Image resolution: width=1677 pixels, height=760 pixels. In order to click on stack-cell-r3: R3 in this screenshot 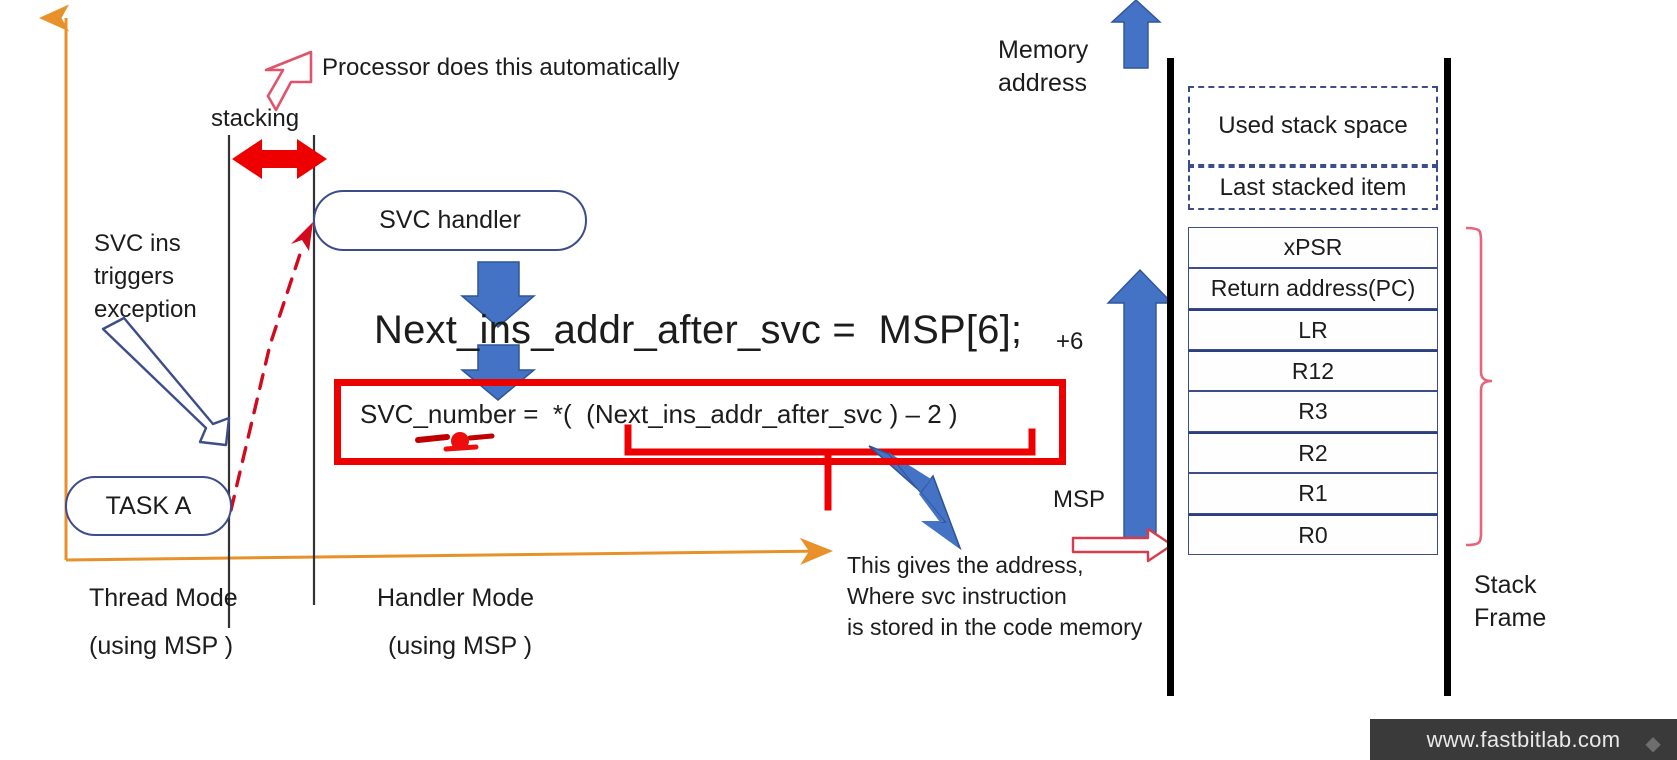, I will do `click(1313, 411)`.